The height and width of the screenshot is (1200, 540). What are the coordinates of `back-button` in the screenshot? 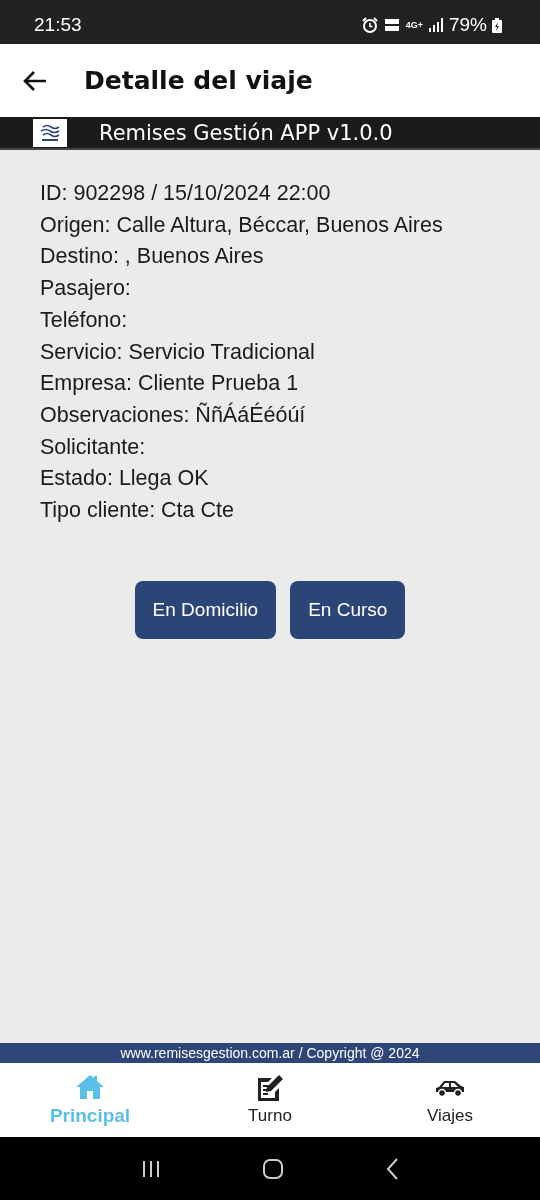 It's located at (35, 80).